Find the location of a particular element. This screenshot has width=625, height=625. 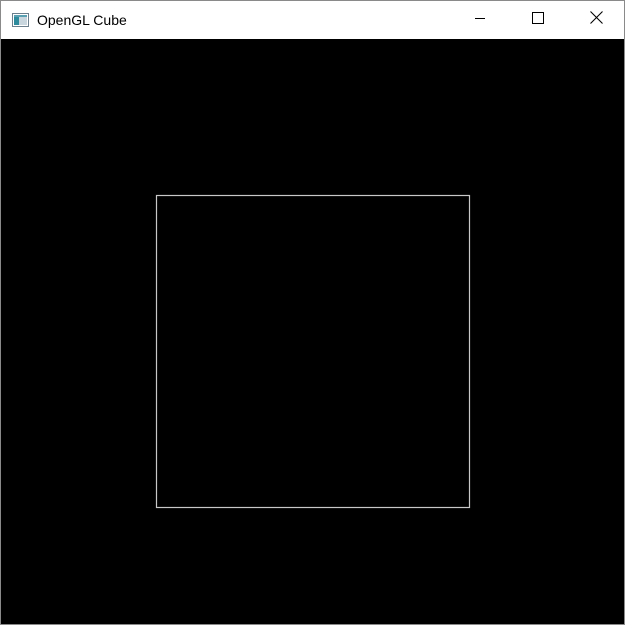

maximize-icon is located at coordinates (538, 20).